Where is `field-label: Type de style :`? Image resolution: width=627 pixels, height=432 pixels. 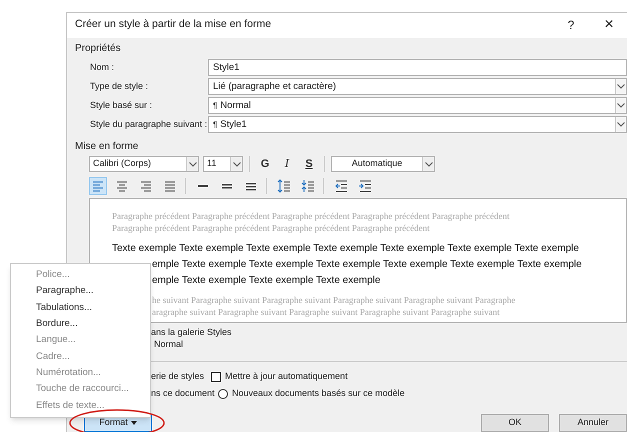 field-label: Type de style : is located at coordinates (120, 86).